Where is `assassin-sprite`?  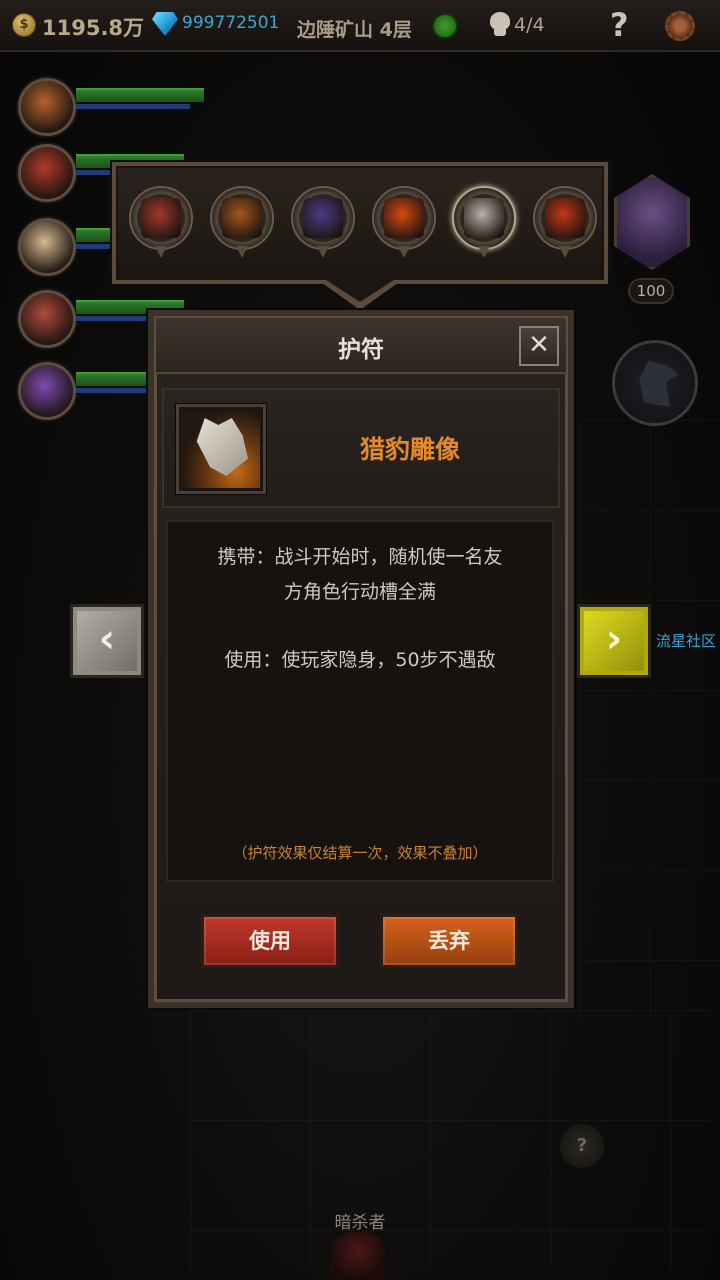 assassin-sprite is located at coordinates (358, 1256).